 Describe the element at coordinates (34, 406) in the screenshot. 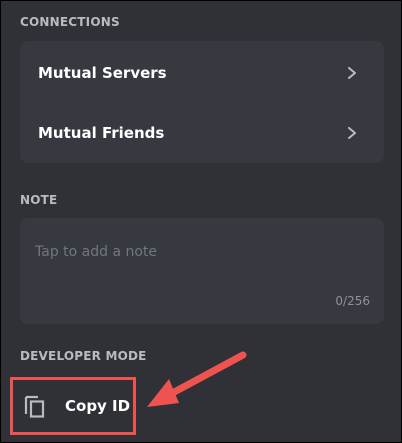

I see `copy-icon` at that location.